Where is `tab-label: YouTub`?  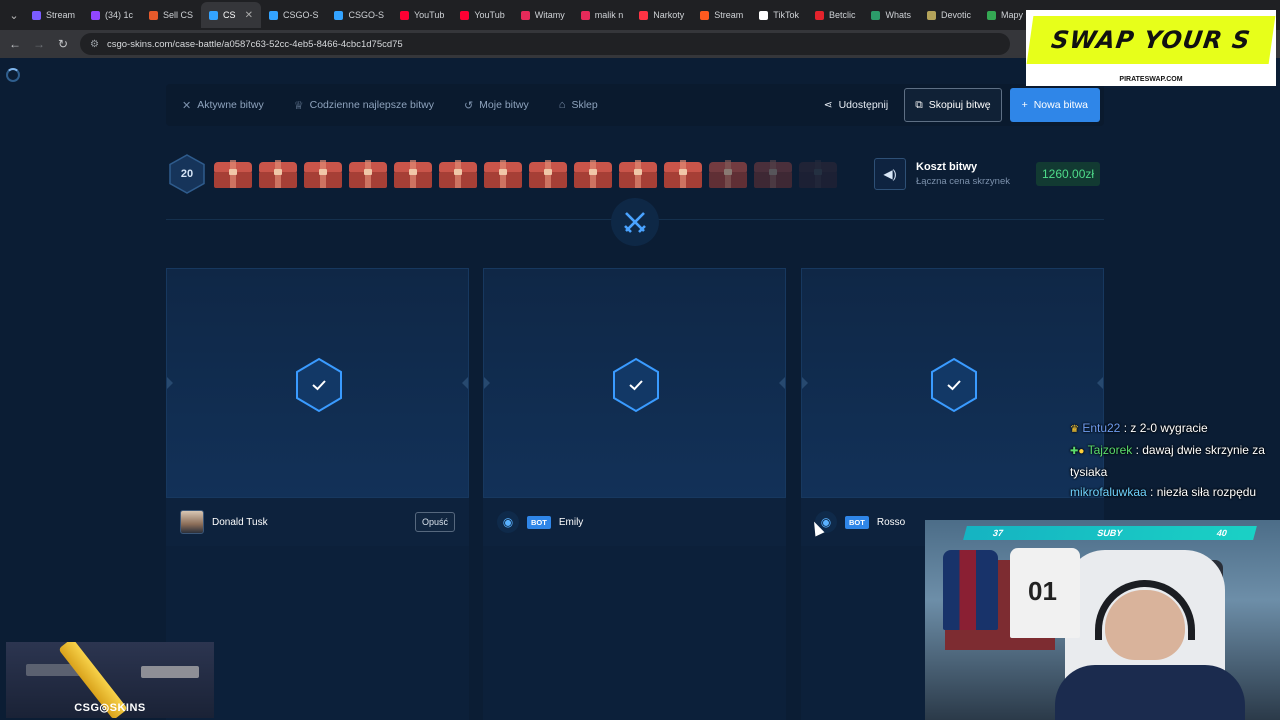 tab-label: YouTub is located at coordinates (489, 15).